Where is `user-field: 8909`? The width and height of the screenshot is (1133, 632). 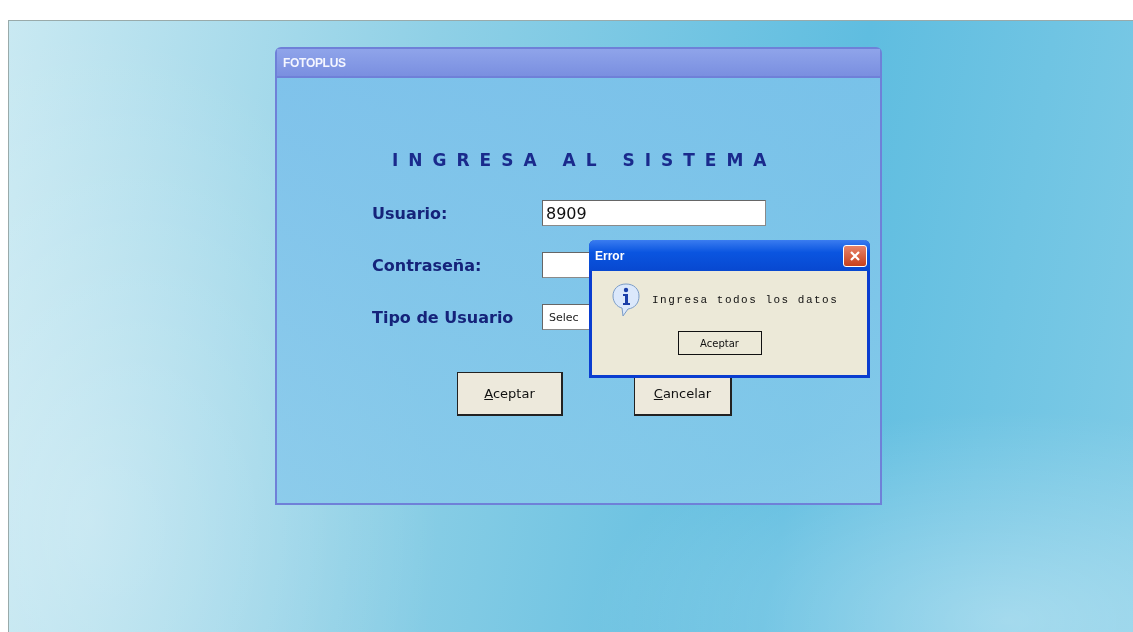 user-field: 8909 is located at coordinates (654, 213).